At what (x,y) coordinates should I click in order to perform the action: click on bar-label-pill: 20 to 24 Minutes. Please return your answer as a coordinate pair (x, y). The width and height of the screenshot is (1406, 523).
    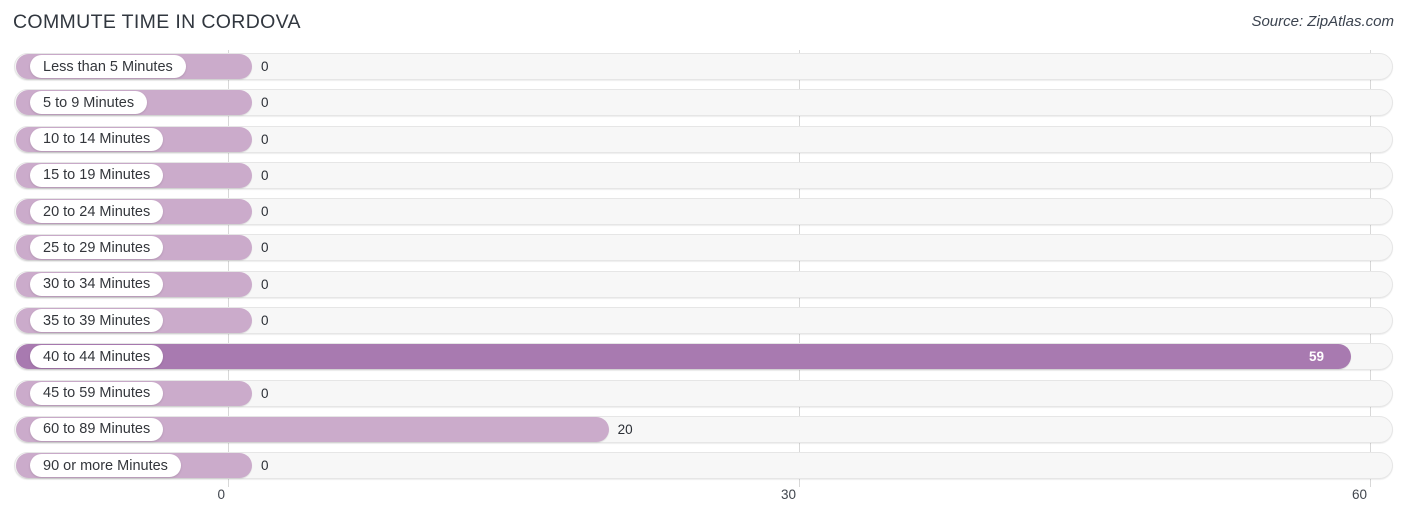
    Looking at the image, I should click on (97, 212).